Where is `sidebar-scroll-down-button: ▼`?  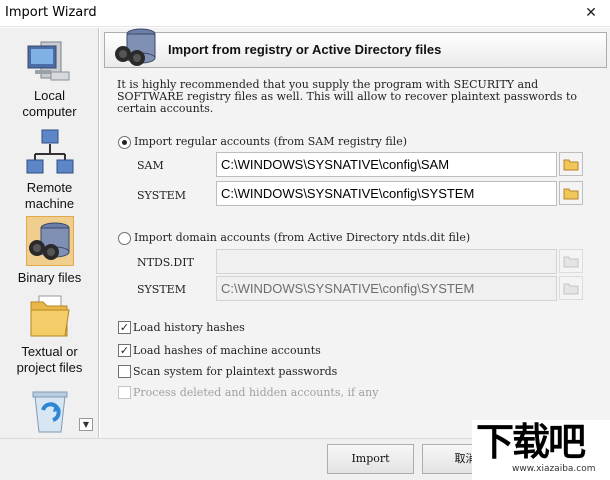
sidebar-scroll-down-button: ▼ is located at coordinates (86, 424).